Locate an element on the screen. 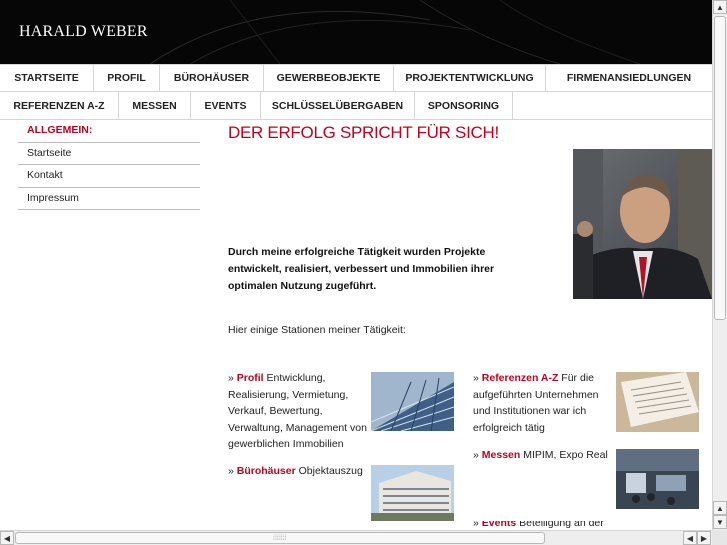 The image size is (727, 545). nav-item-firmenansiedlungen: FIRMENANSIEDLUNGEN is located at coordinates (629, 78).